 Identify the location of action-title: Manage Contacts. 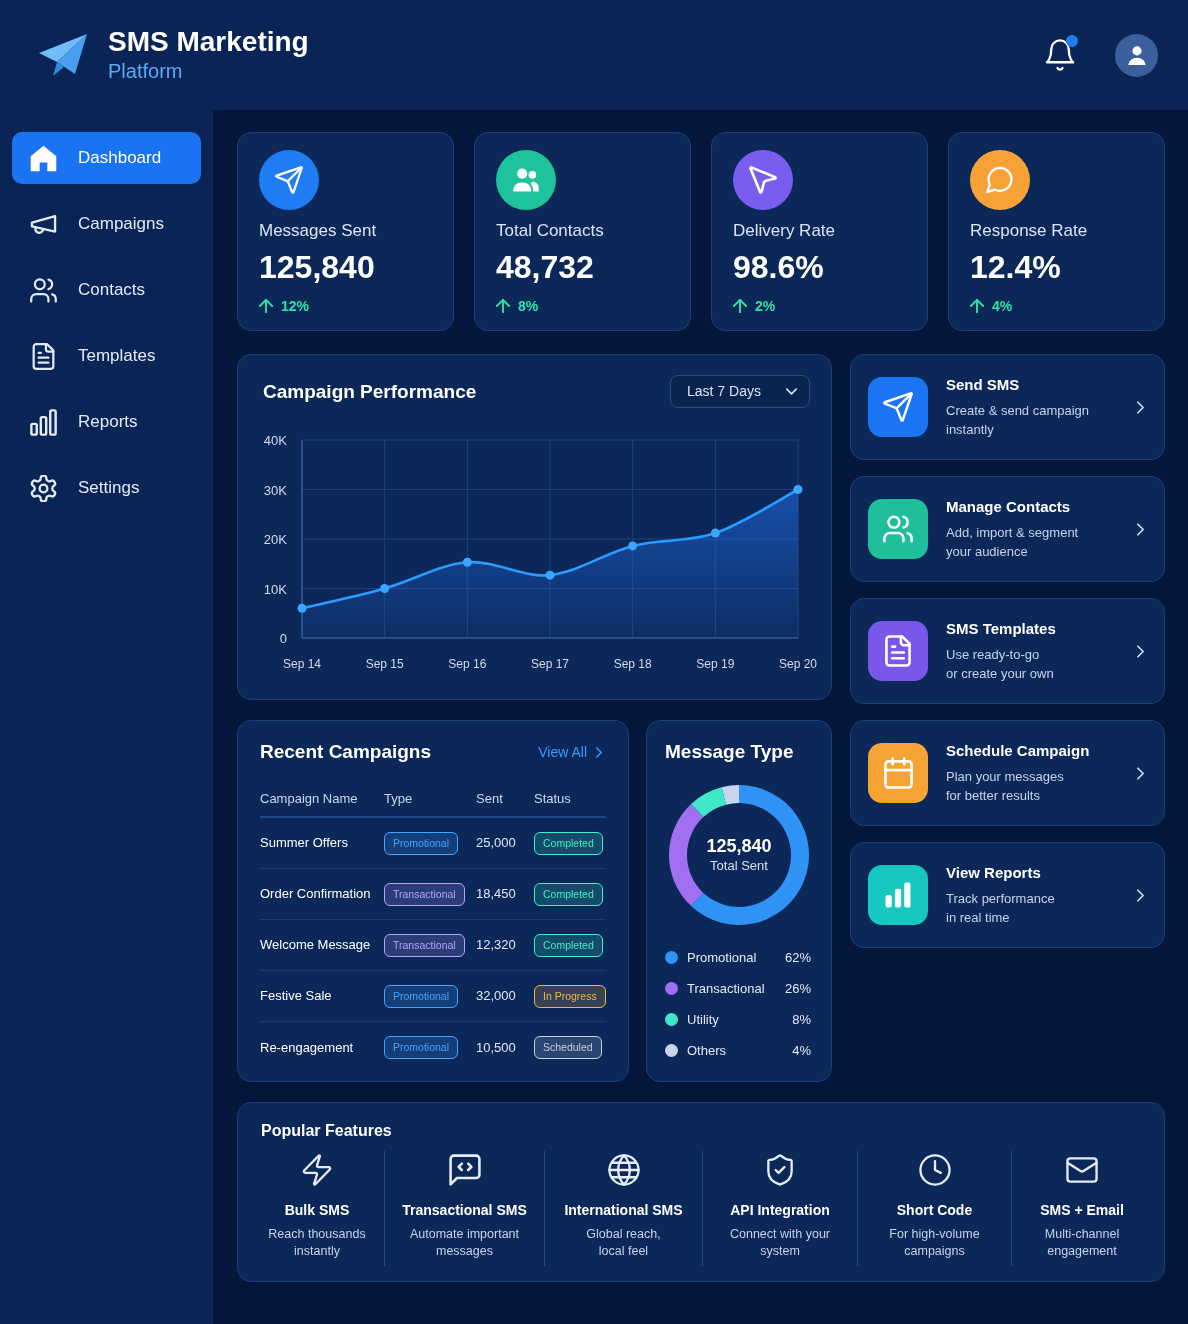
(1009, 507).